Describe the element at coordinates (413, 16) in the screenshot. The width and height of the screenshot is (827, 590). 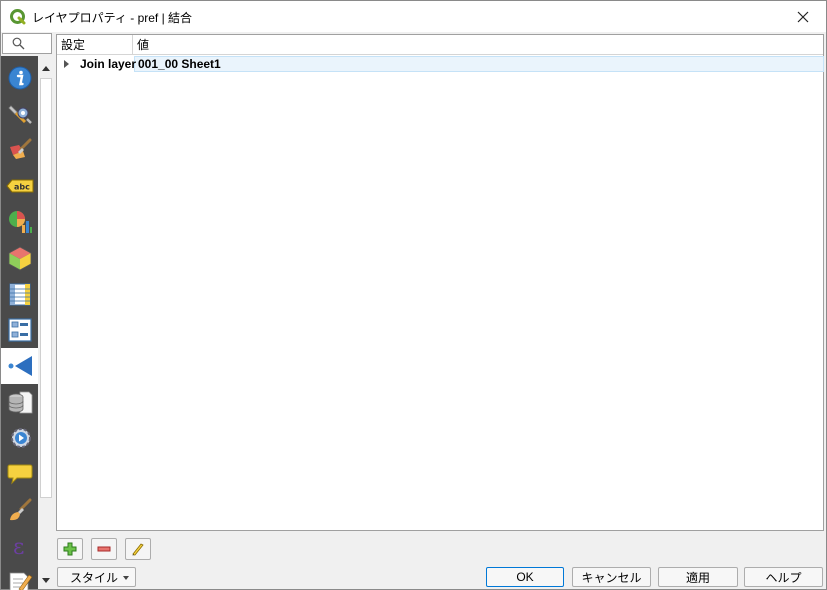
I see `title-bar: レイヤプロパティ - pref | 結合` at that location.